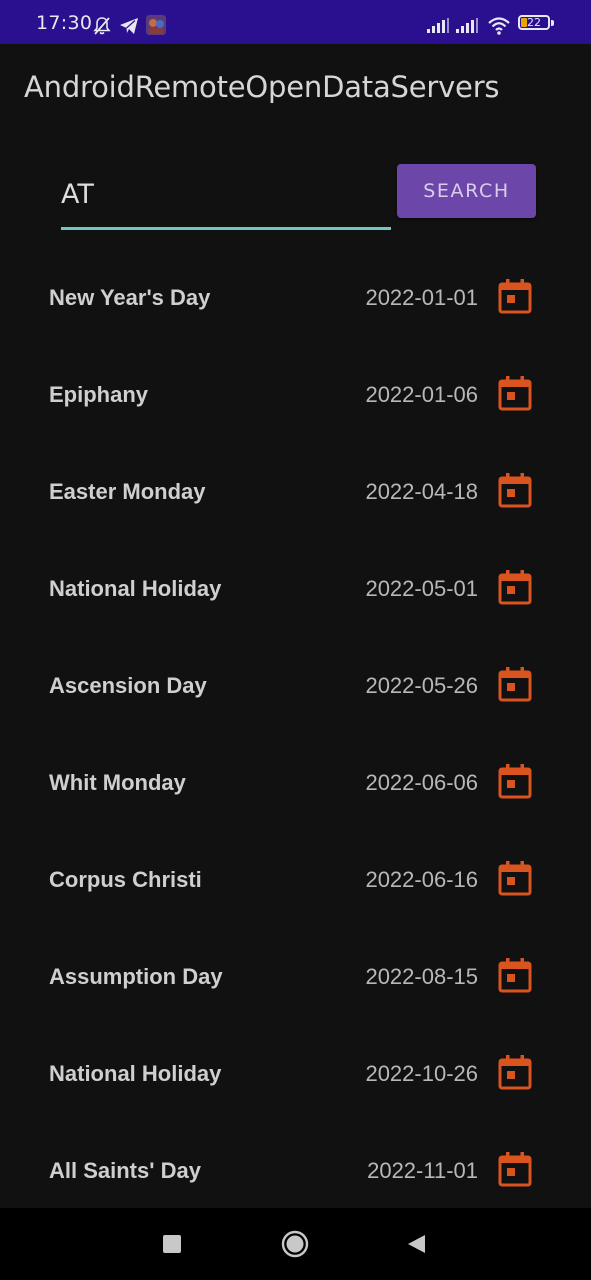 The height and width of the screenshot is (1280, 591). I want to click on search-button: SEARCH, so click(466, 191).